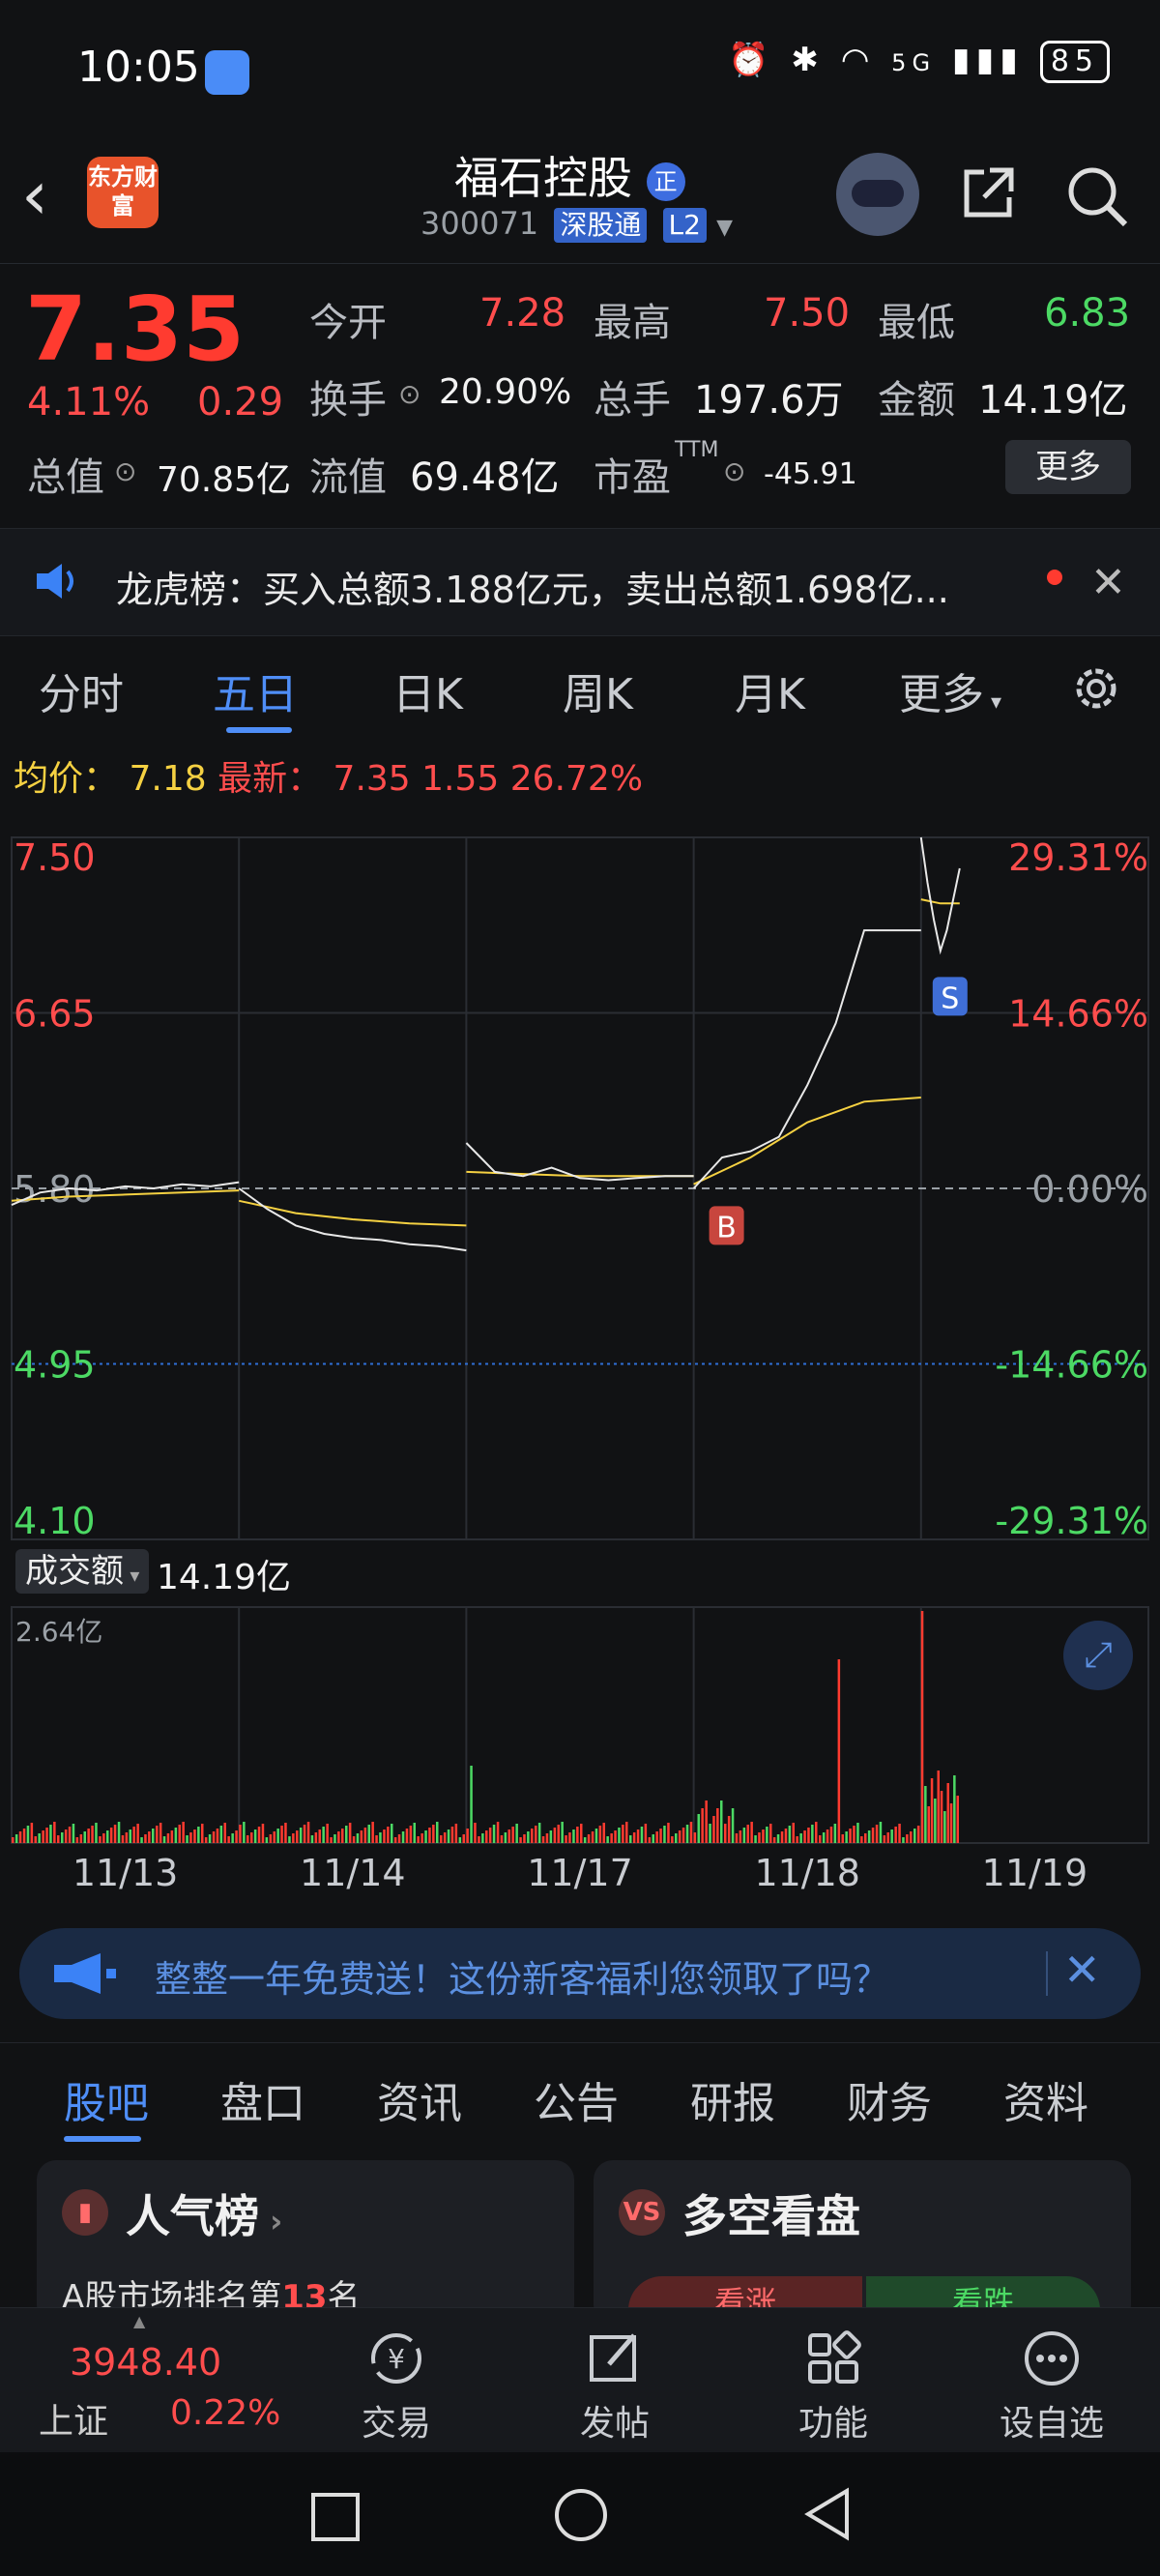 The height and width of the screenshot is (2576, 1160). I want to click on avg-price-line, so click(807, 1141).